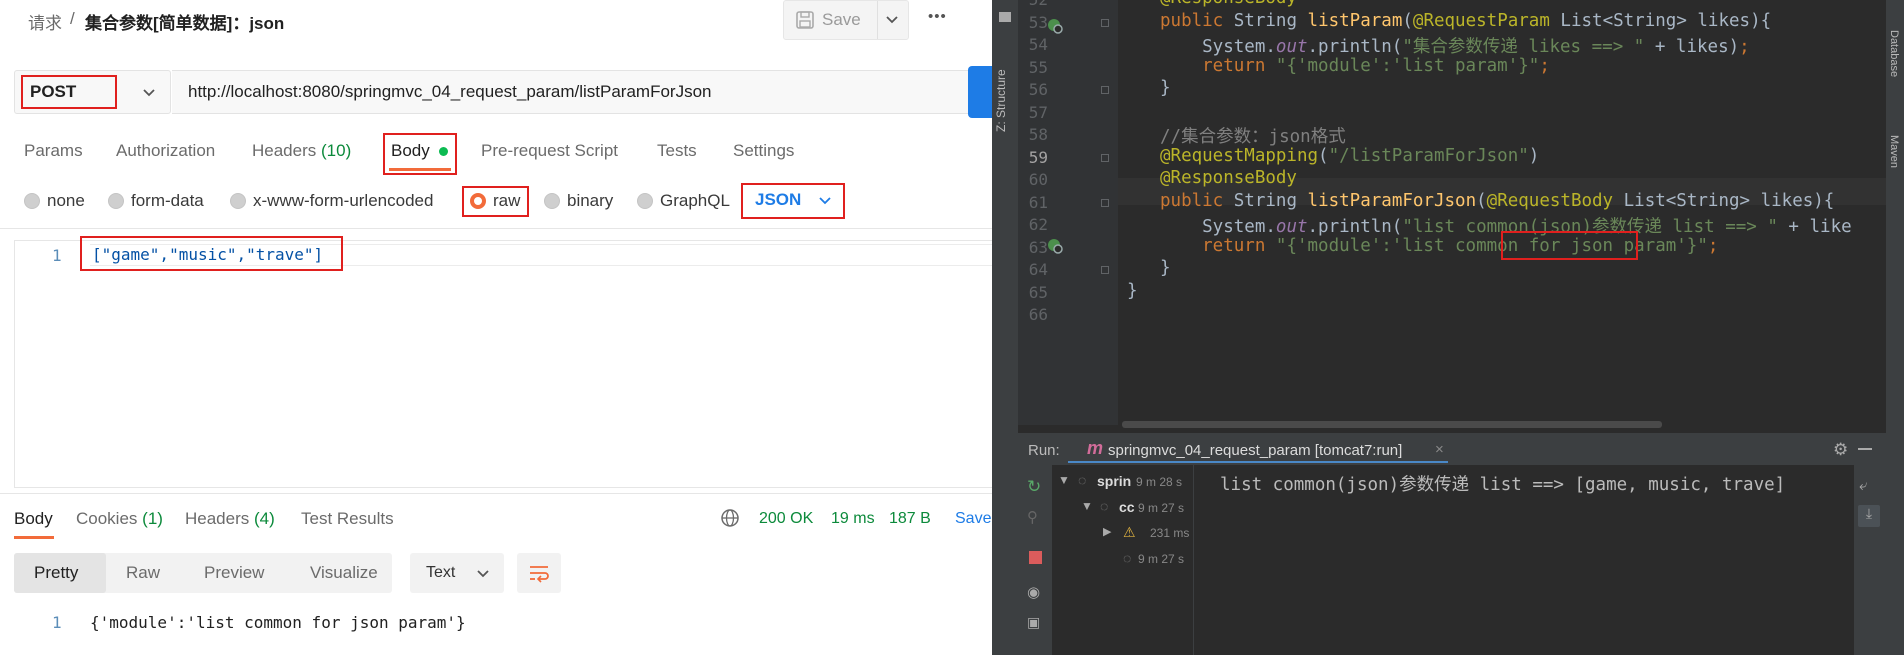 The height and width of the screenshot is (655, 1904). I want to click on code-line: }, so click(1132, 291).